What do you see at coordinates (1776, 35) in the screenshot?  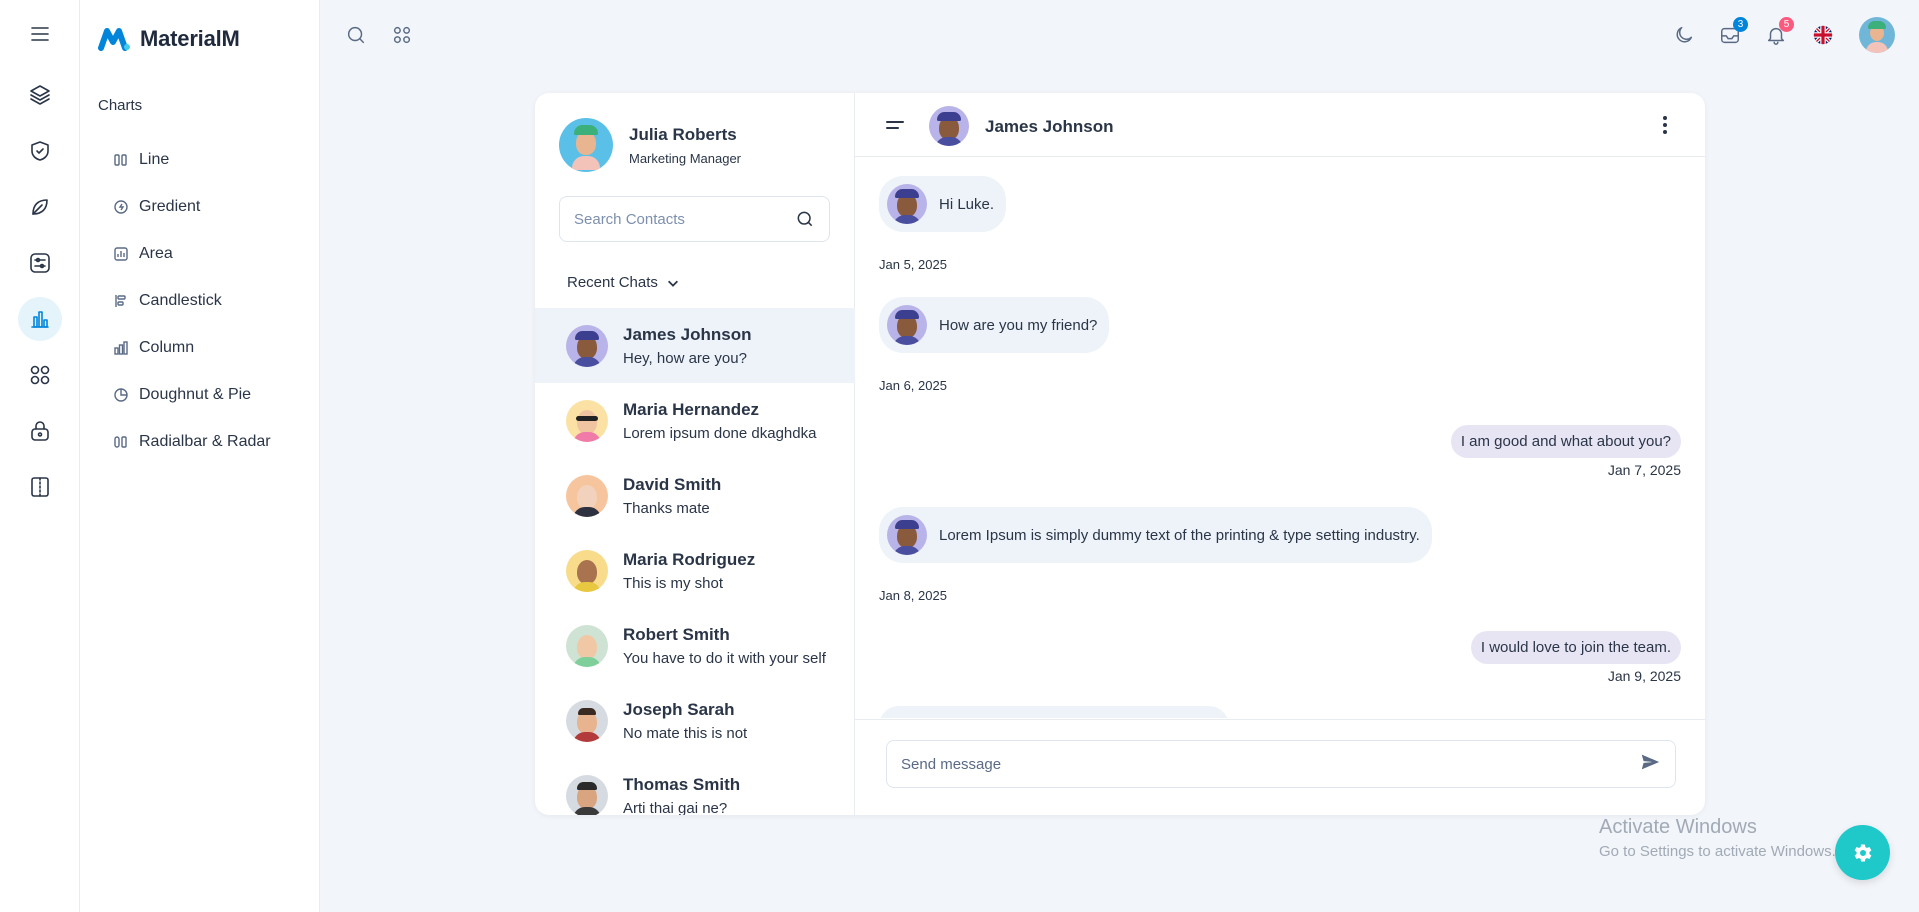 I see `bell-icon: 5` at bounding box center [1776, 35].